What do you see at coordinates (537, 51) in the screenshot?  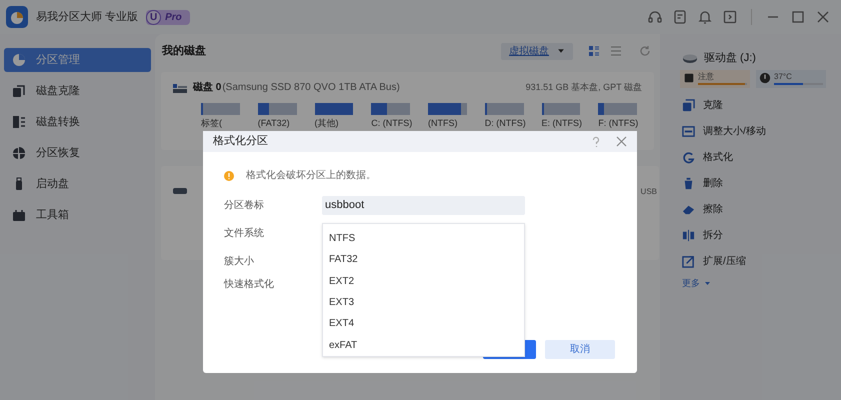 I see `virtual-disk-button: 虚拟磁盘` at bounding box center [537, 51].